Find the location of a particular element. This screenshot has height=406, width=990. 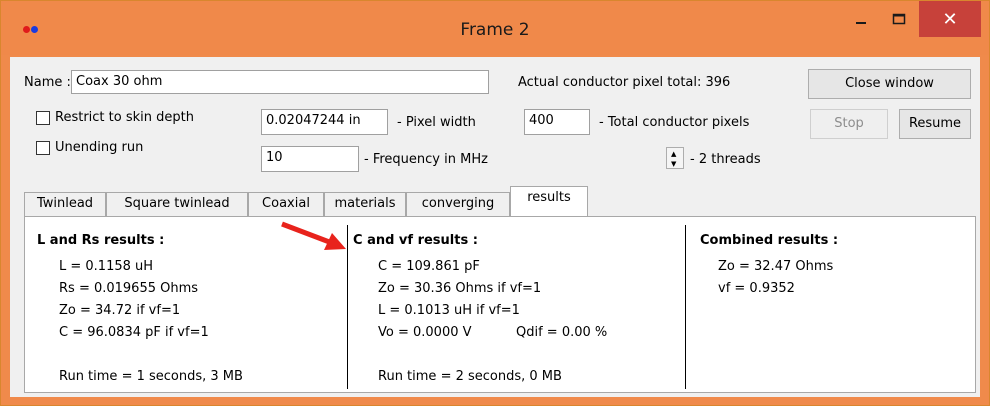

tab-materials: materials is located at coordinates (365, 204).